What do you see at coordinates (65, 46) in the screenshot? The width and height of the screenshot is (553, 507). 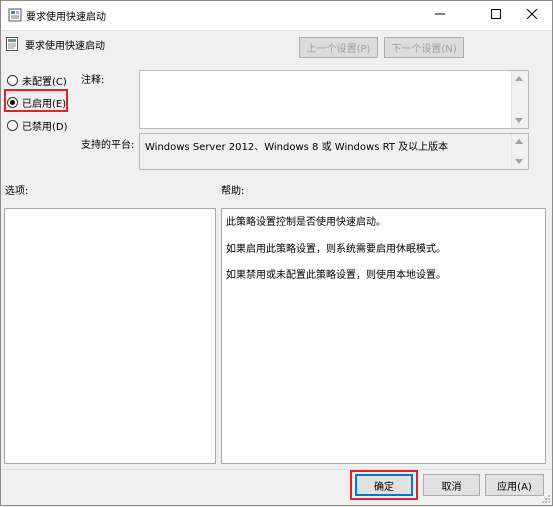 I see `setting-title: 要求使用快速启动` at bounding box center [65, 46].